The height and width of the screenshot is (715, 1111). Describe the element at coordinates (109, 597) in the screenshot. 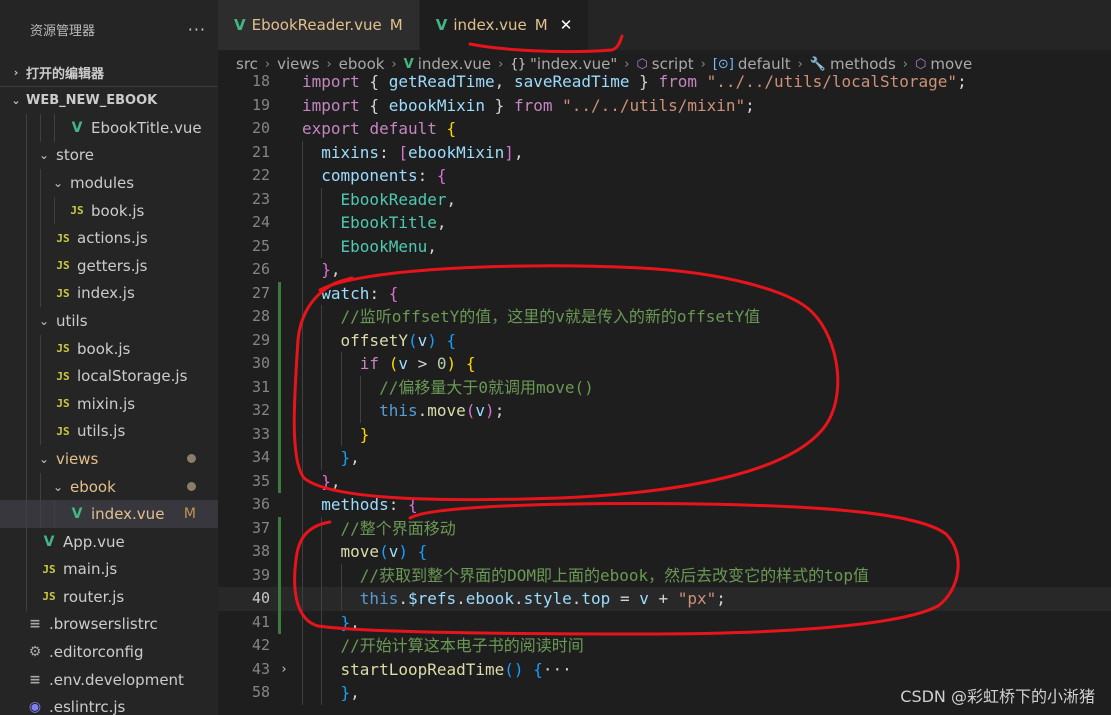

I see `tree-item-router-js: JS router.js` at that location.